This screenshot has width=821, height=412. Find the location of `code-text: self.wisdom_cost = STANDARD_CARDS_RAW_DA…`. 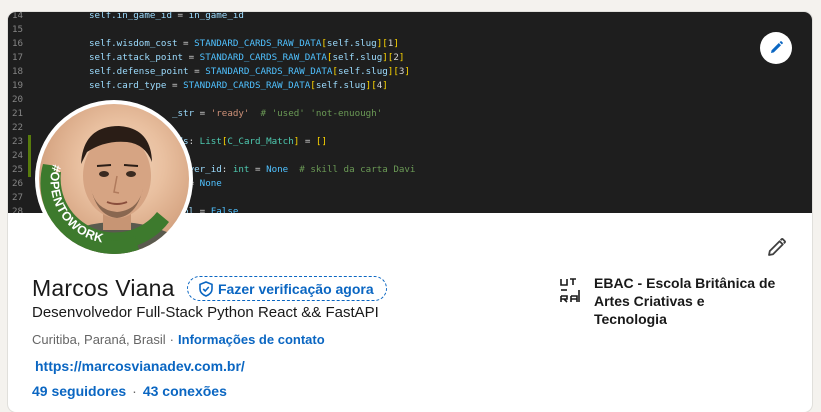

code-text: self.wisdom_cost = STANDARD_CARDS_RAW_DA… is located at coordinates (244, 43).